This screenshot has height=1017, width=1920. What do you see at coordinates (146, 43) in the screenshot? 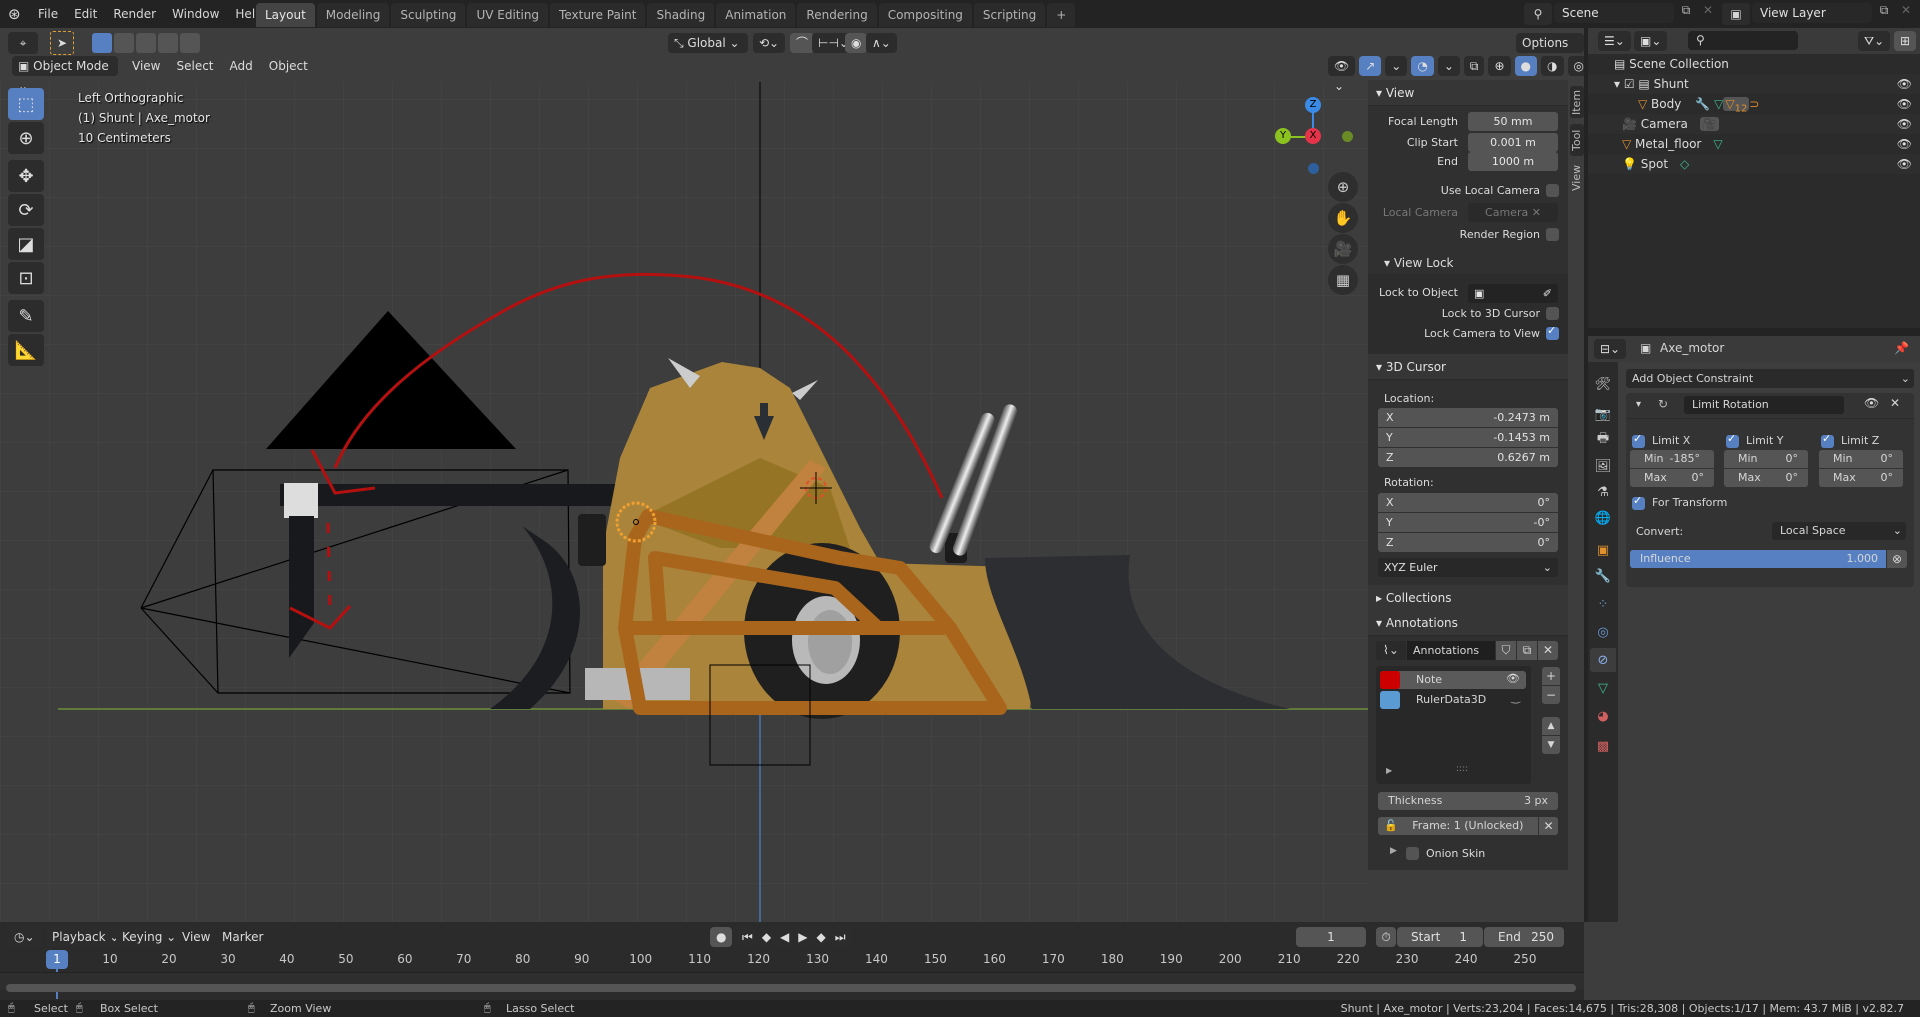
I see `select-subtract-icon` at bounding box center [146, 43].